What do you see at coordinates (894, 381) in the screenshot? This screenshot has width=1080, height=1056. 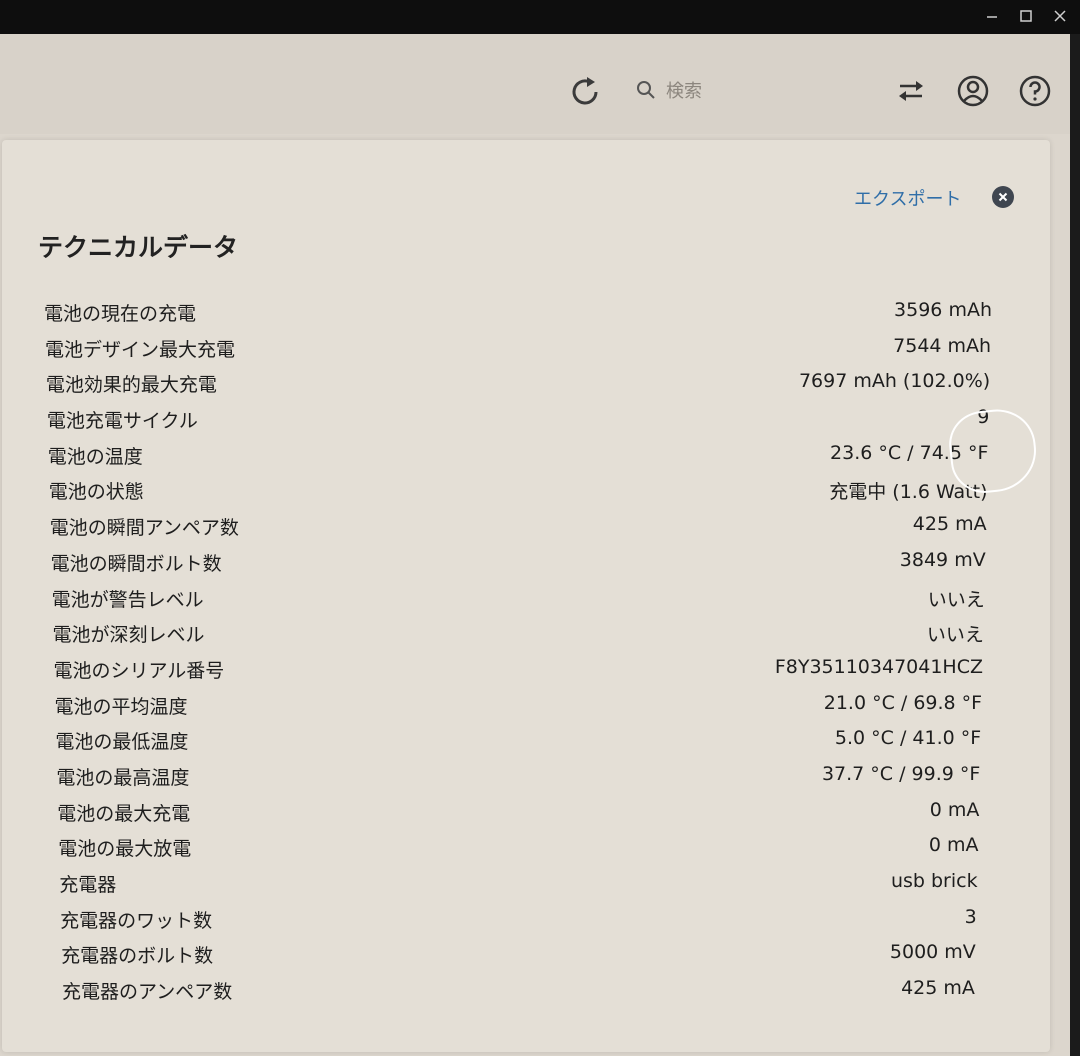 I see `row-value: 7697 mAh (102.0%)` at bounding box center [894, 381].